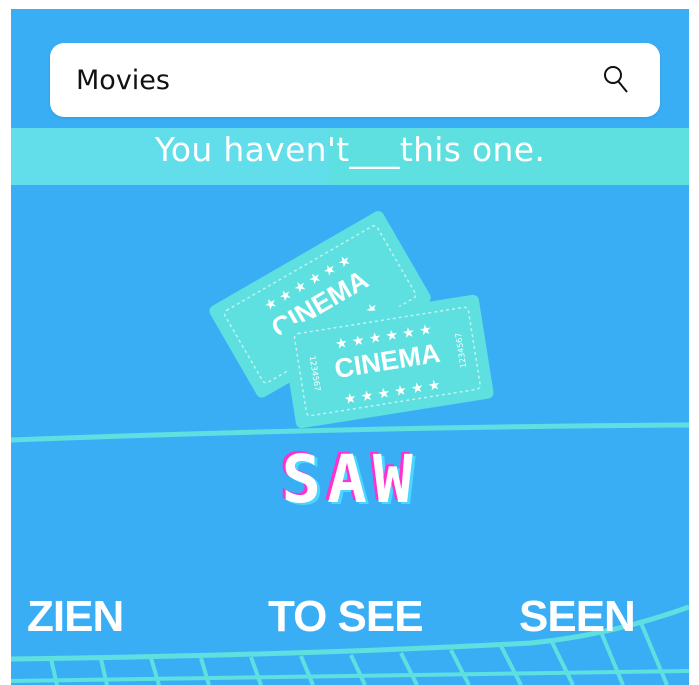 This screenshot has width=699, height=685. Describe the element at coordinates (350, 479) in the screenshot. I see `movie-title: SAW` at that location.